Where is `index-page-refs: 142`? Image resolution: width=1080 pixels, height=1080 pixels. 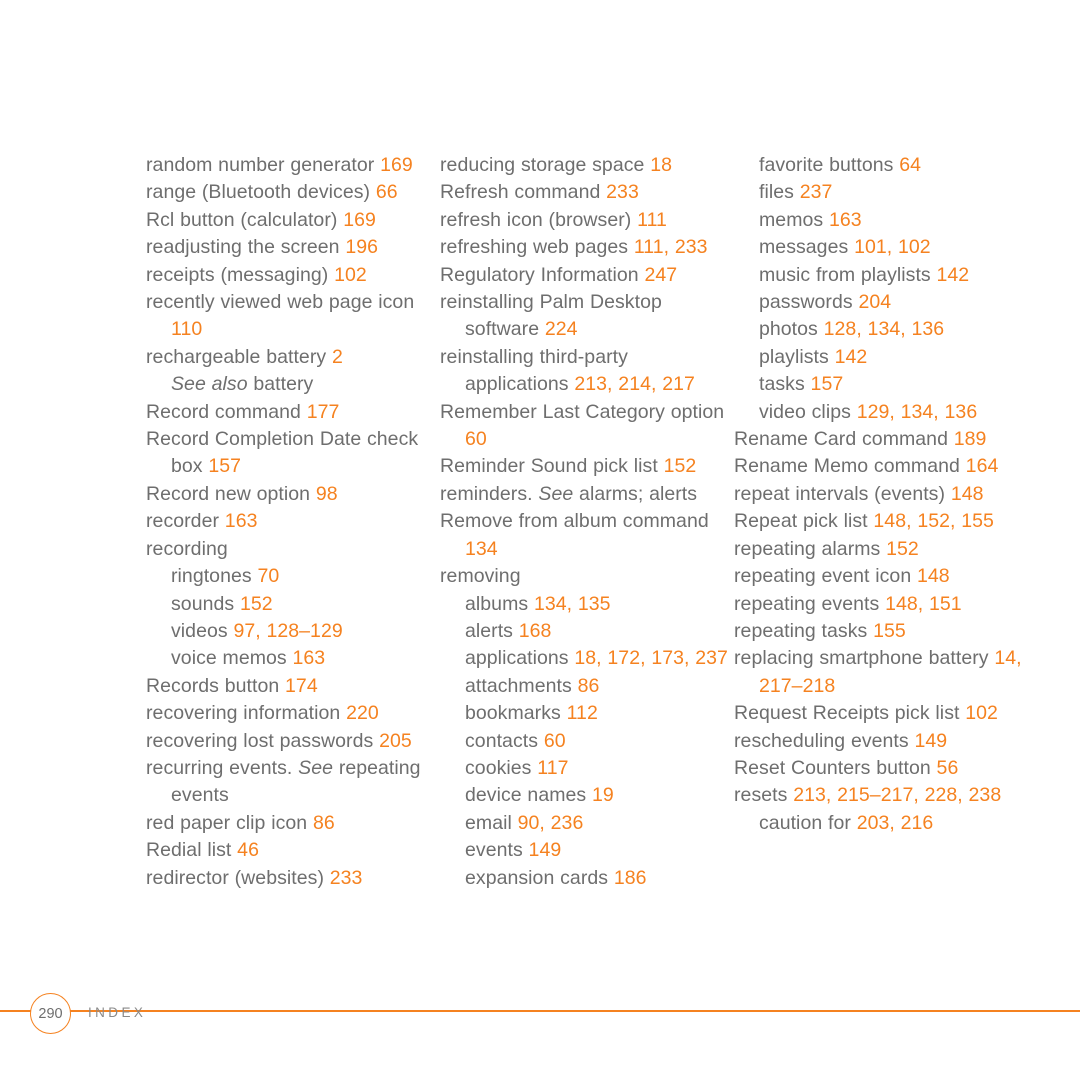
index-page-refs: 142 is located at coordinates (953, 274).